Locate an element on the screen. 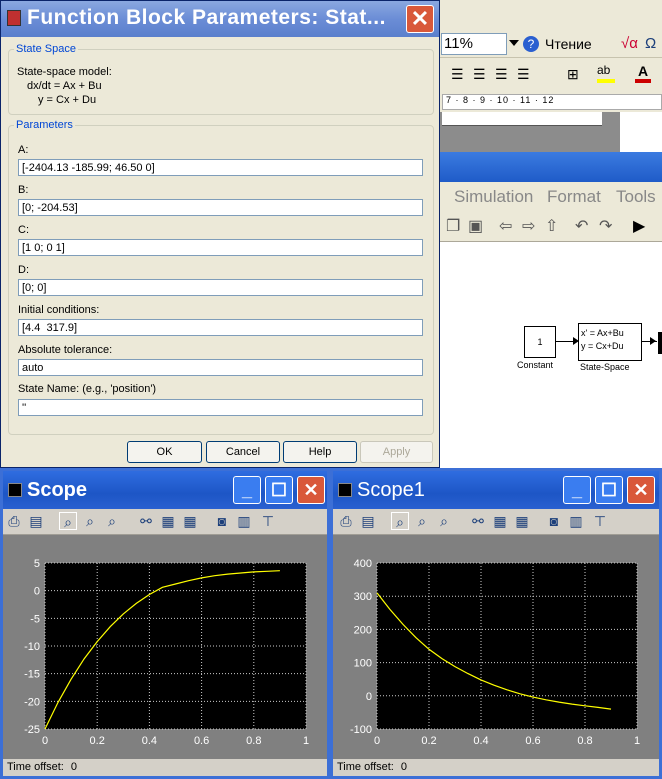  menu-simulation: Simulation is located at coordinates (493, 197).